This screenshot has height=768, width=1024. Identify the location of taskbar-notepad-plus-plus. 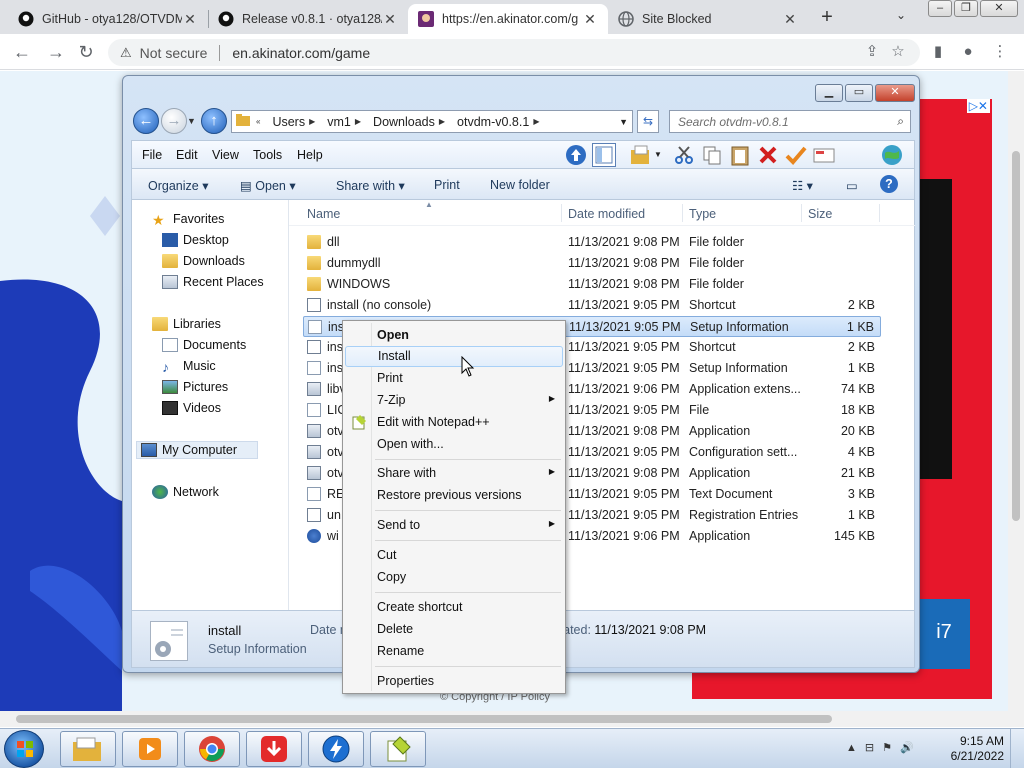
(398, 749).